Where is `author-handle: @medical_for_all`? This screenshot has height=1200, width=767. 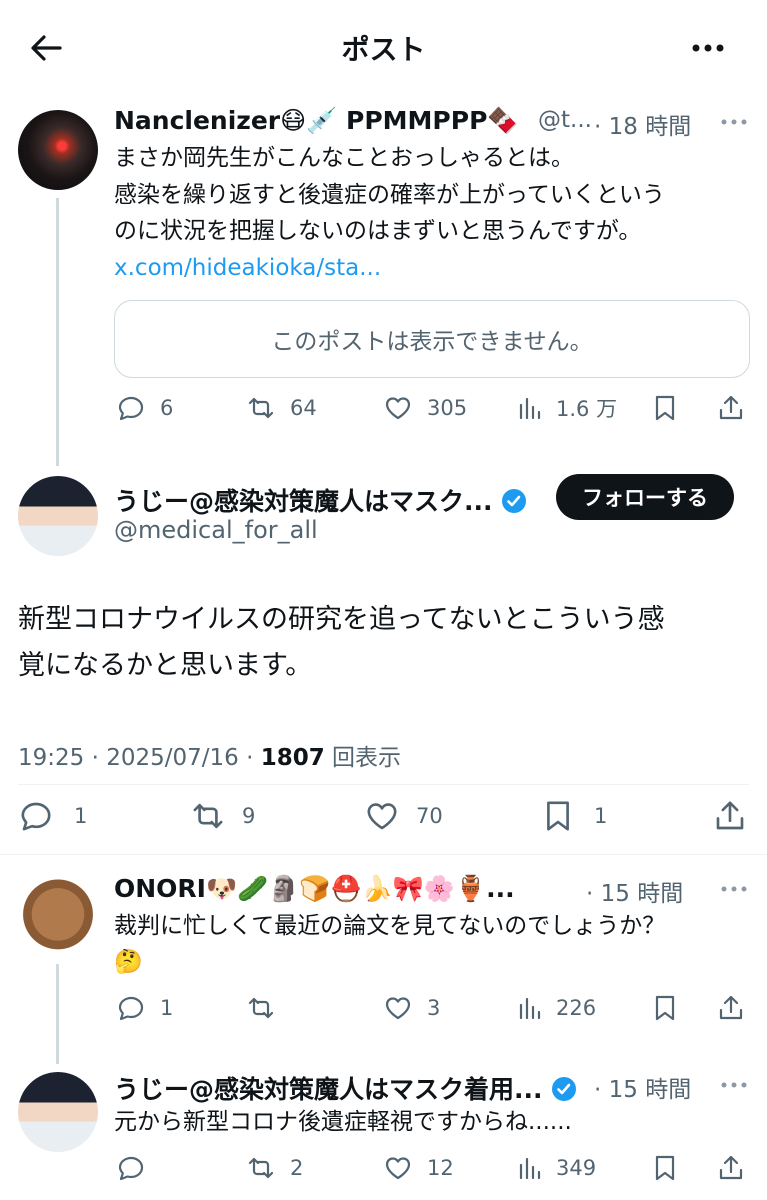 author-handle: @medical_for_all is located at coordinates (216, 530).